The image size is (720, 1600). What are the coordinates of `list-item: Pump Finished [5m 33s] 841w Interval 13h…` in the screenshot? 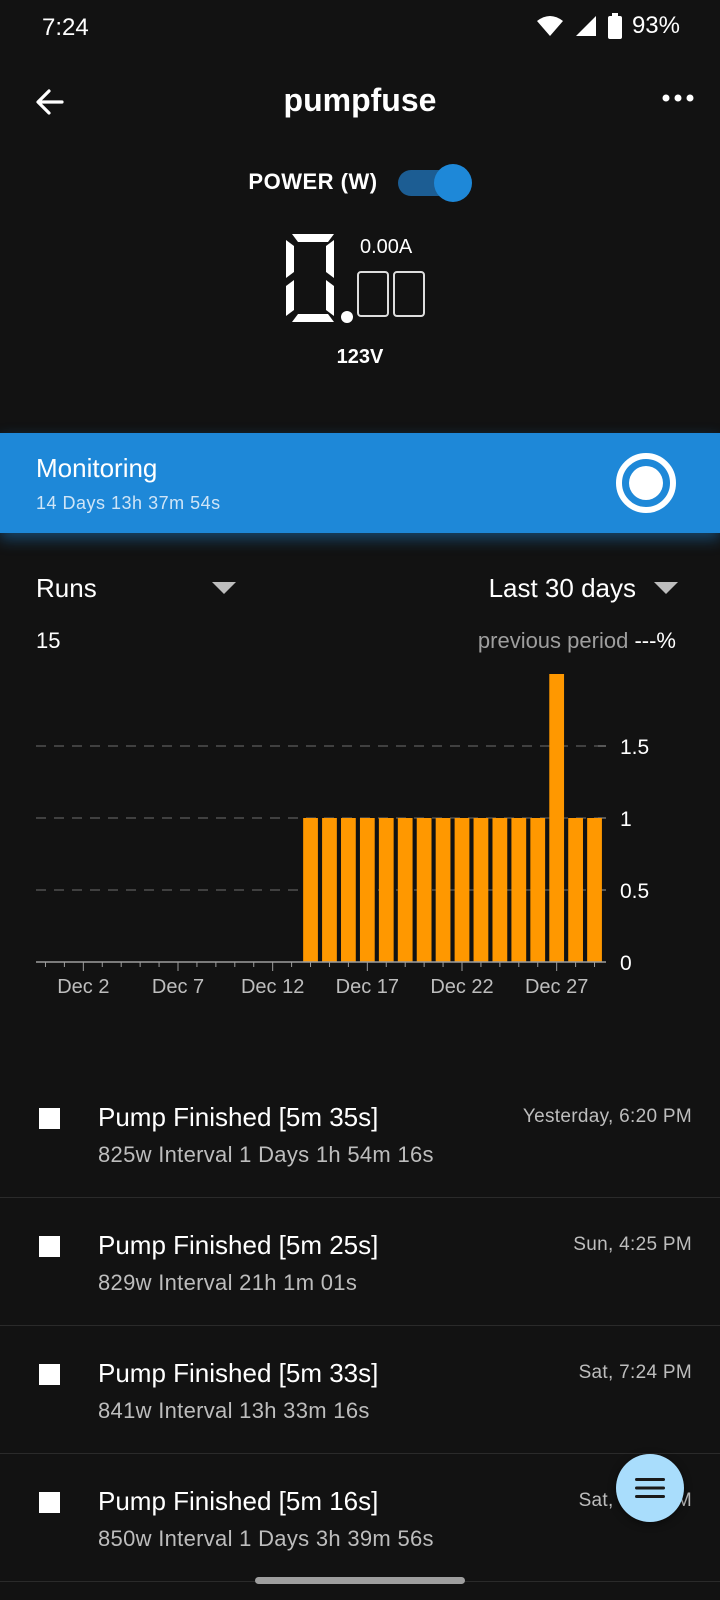 It's located at (360, 1390).